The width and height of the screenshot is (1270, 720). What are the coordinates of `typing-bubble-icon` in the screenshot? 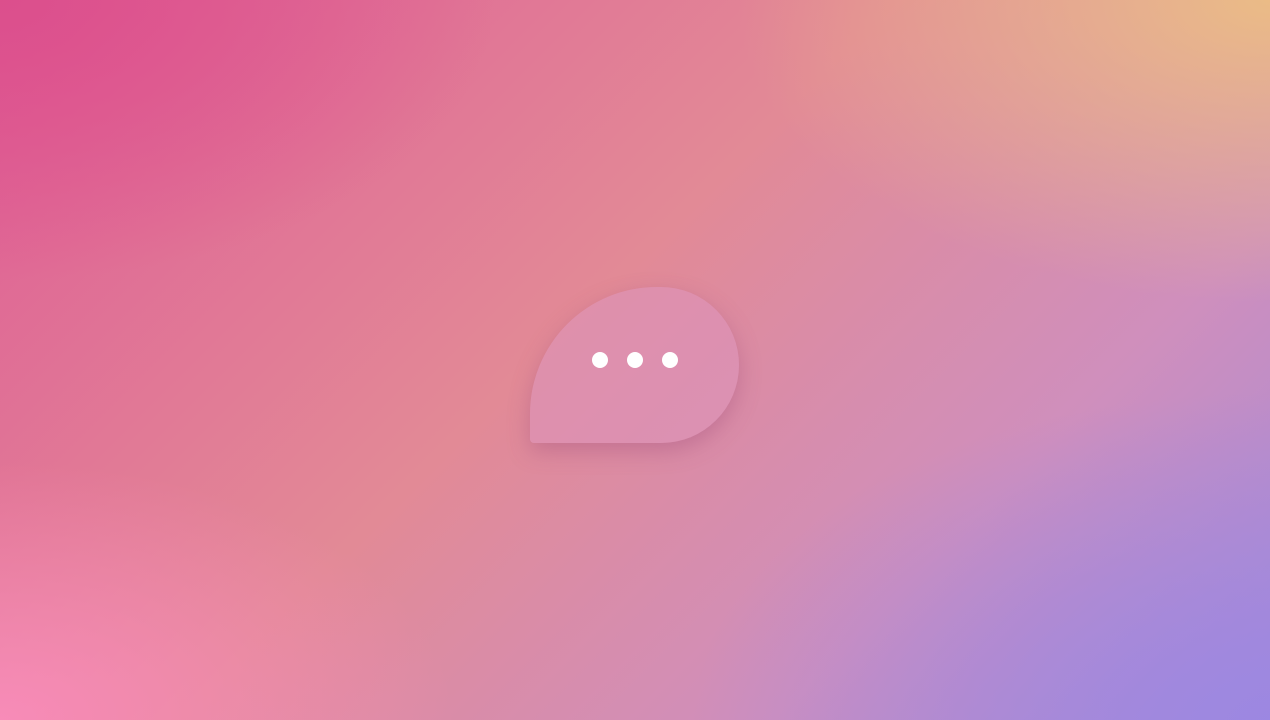 It's located at (634, 365).